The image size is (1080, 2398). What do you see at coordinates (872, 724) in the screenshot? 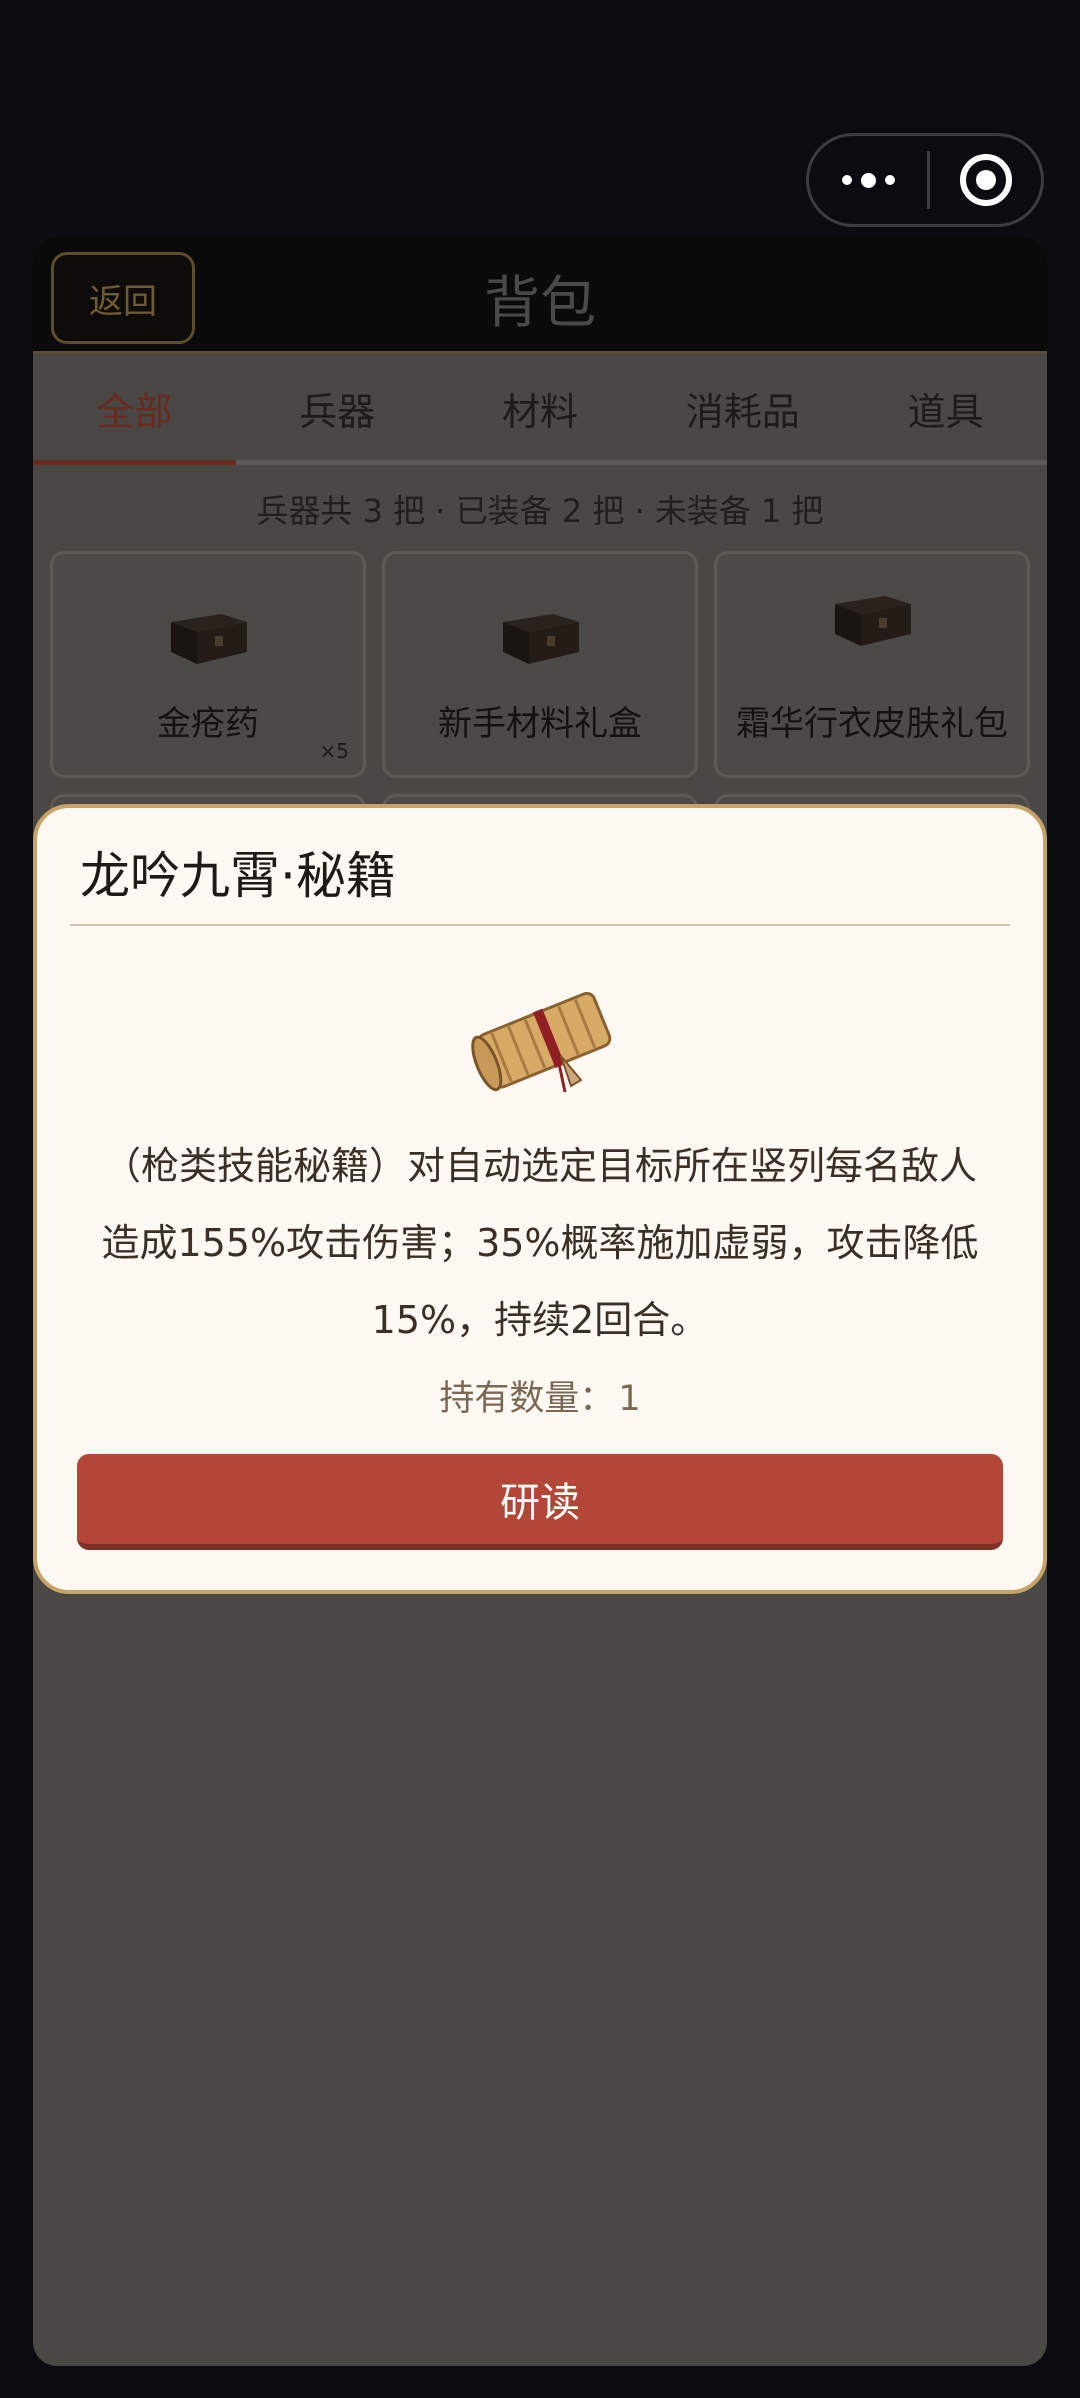
I see `item-name: 霜华行衣皮肤礼包` at bounding box center [872, 724].